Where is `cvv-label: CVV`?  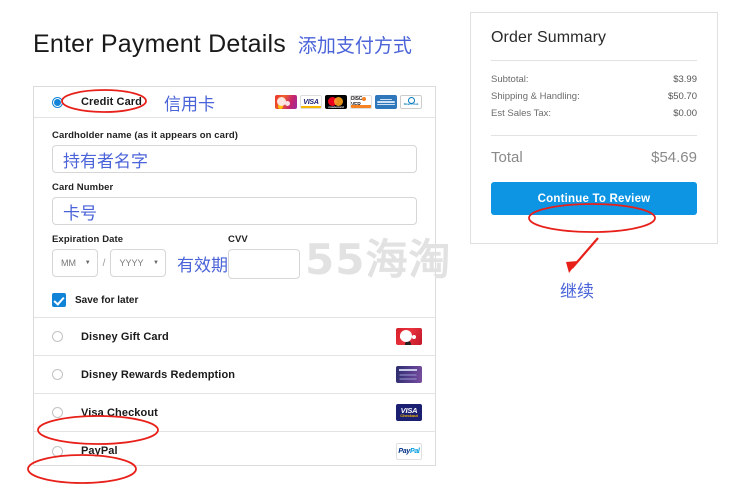
cvv-label: CVV is located at coordinates (238, 239).